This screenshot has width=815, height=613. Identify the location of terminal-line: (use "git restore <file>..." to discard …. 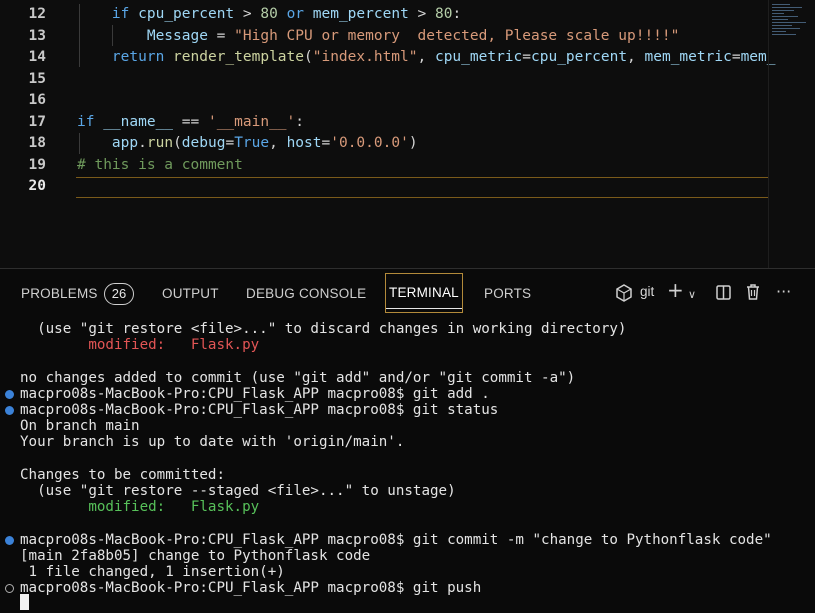
(323, 329).